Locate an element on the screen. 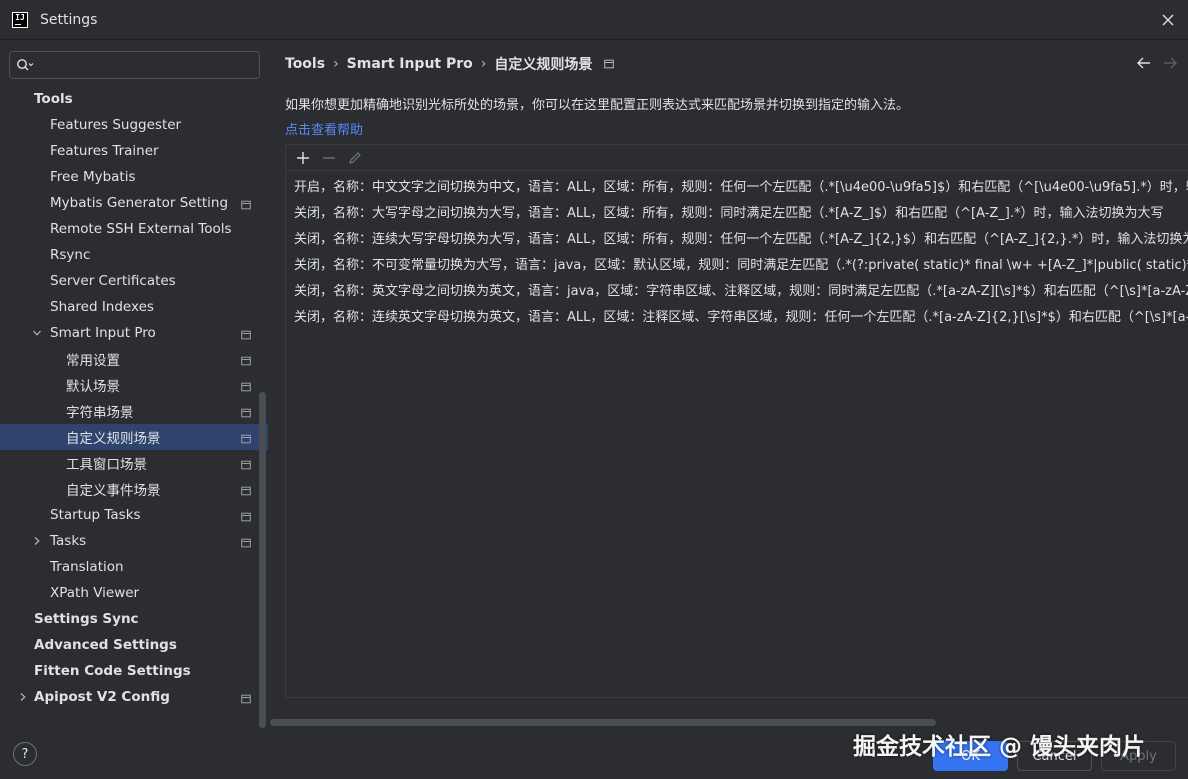  sidebar-item: Settings Sync is located at coordinates (134, 619).